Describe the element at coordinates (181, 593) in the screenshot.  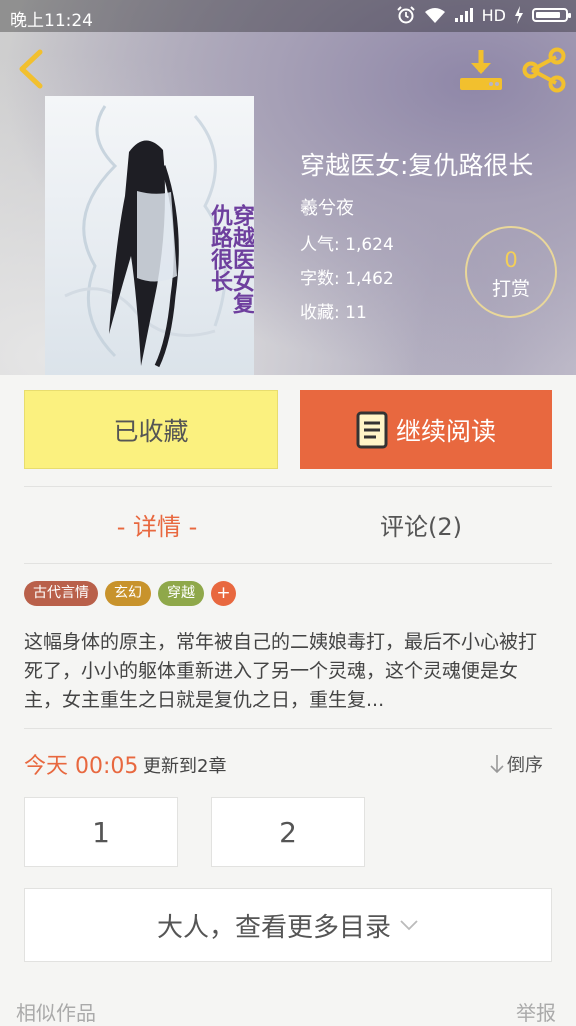
I see `tag-time-travel: 穿越` at that location.